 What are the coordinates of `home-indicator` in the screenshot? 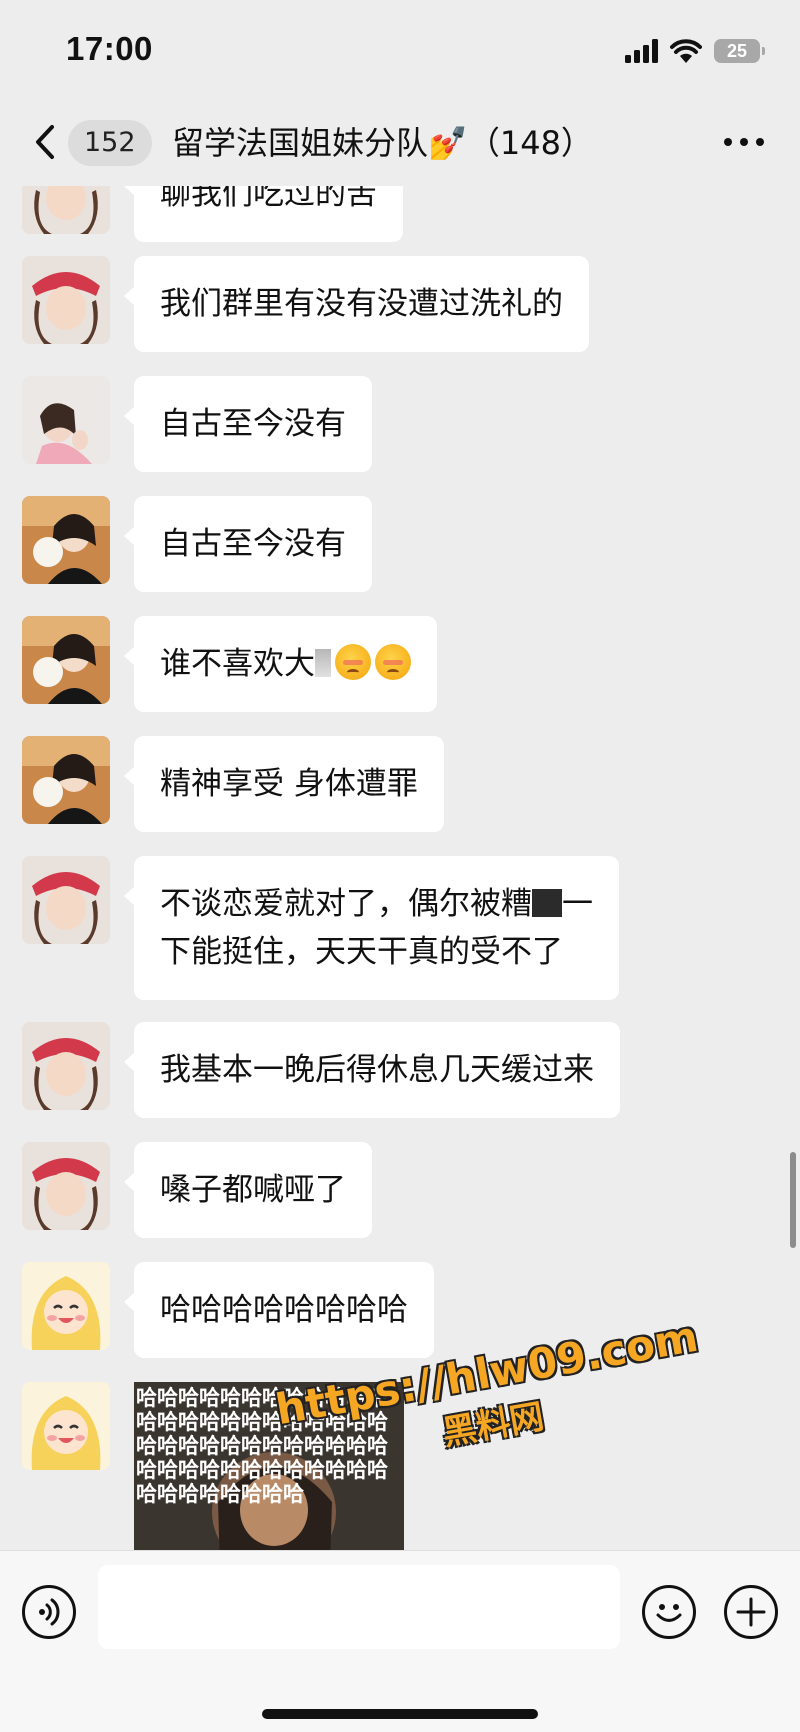 It's located at (400, 1714).